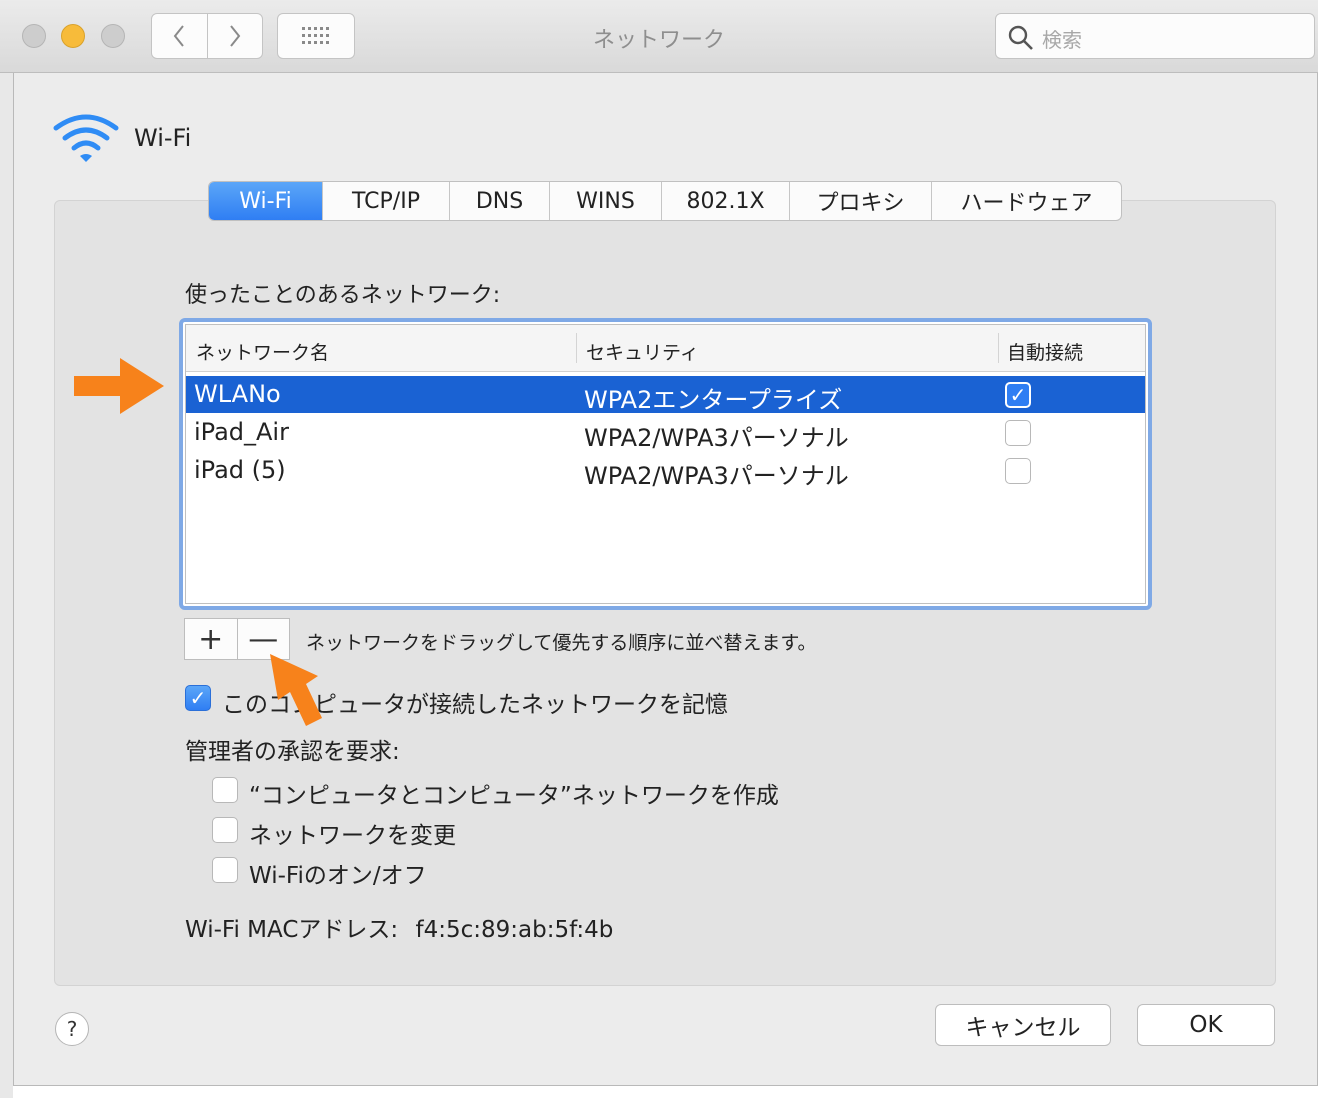  I want to click on search-icon, so click(1020, 37).